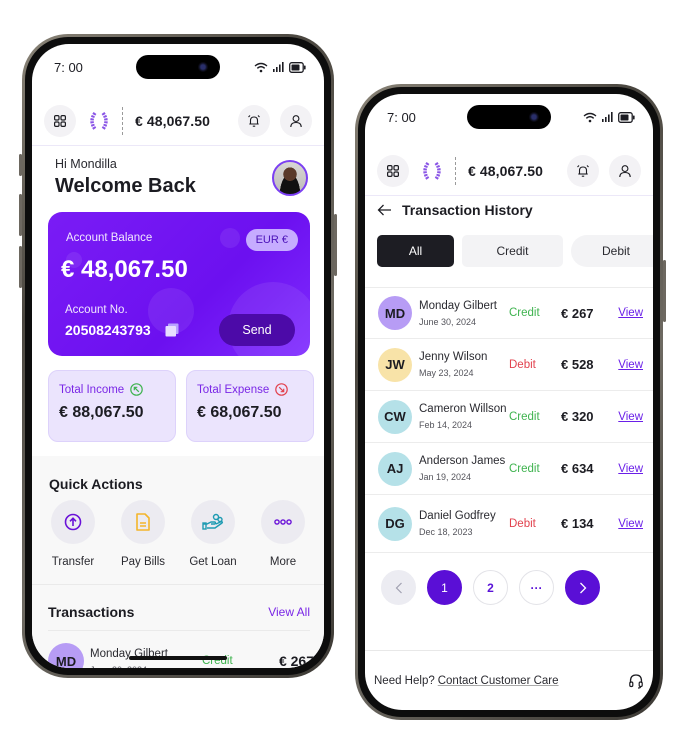 The width and height of the screenshot is (686, 754). Describe the element at coordinates (261, 67) in the screenshot. I see `wifi-icon` at that location.